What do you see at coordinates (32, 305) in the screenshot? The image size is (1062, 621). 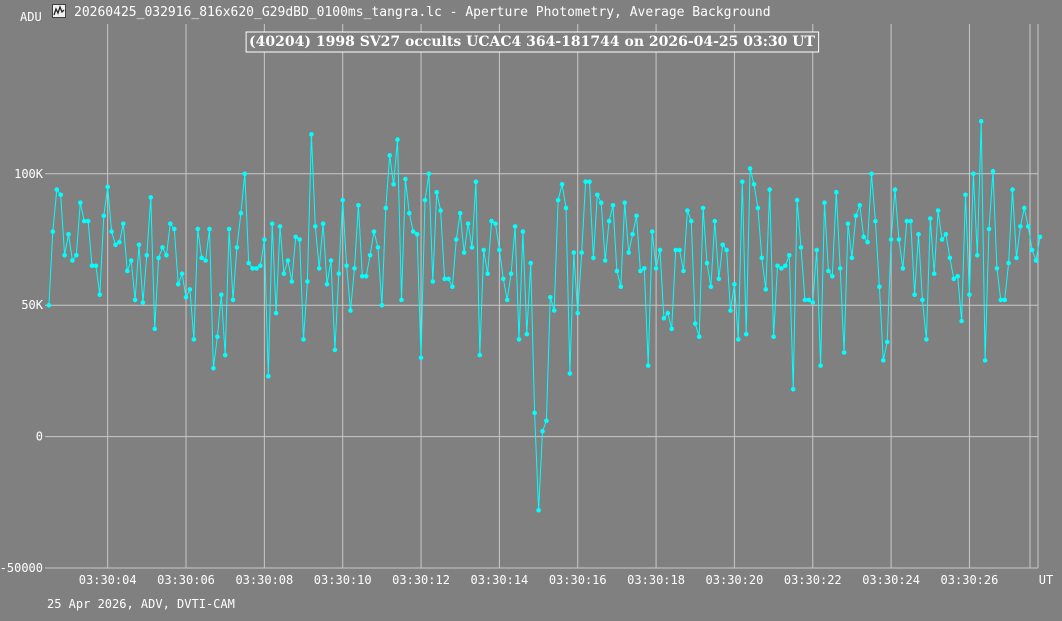 I see `y-tick-label: 50K` at bounding box center [32, 305].